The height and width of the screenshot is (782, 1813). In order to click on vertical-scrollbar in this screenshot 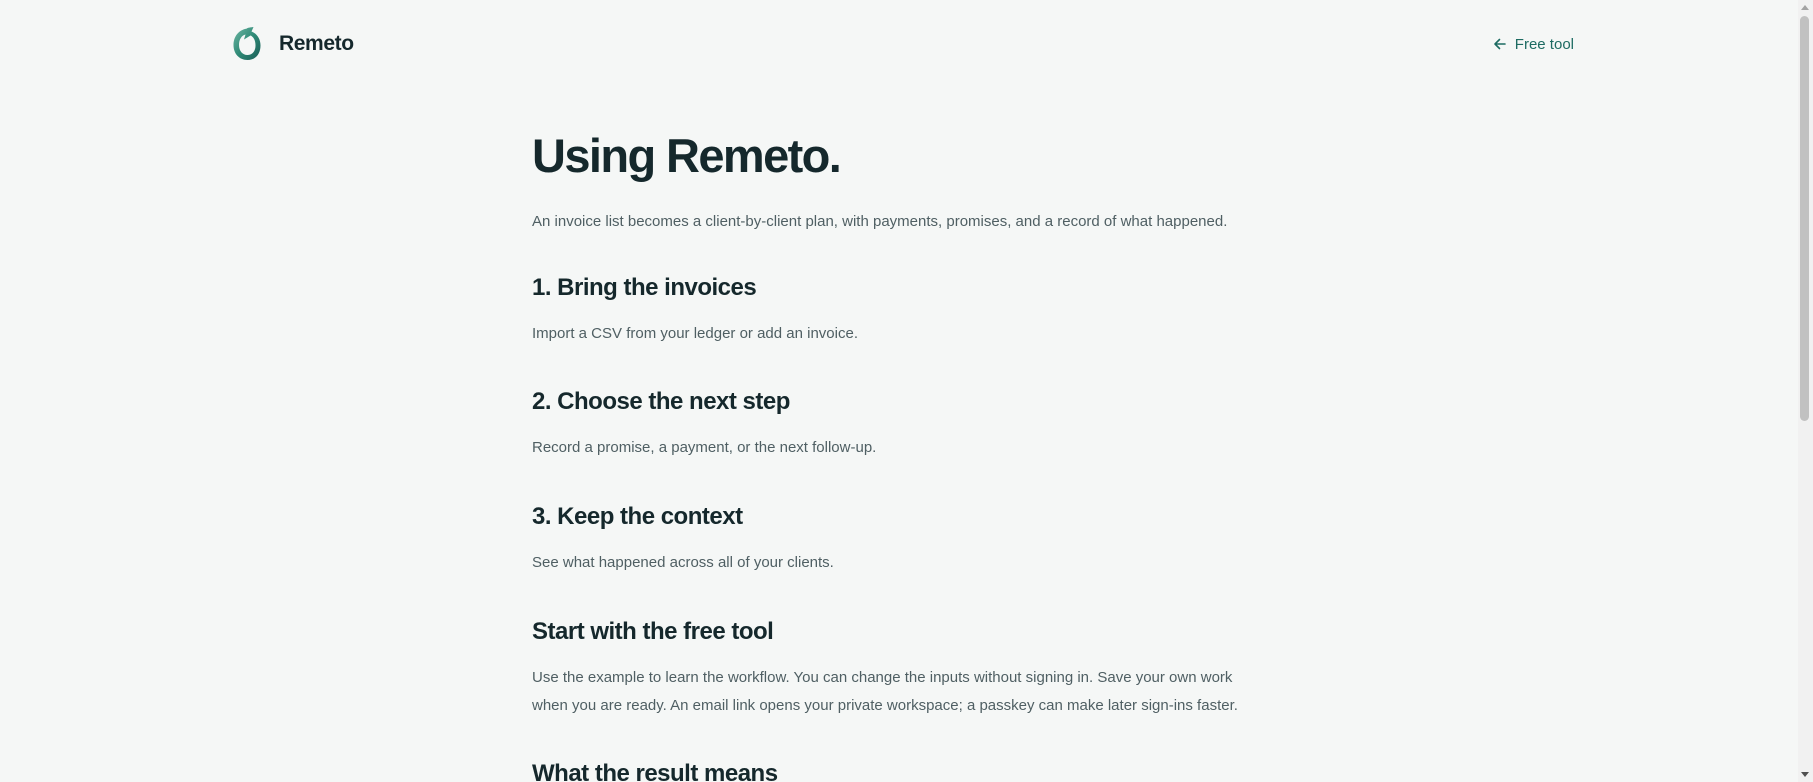, I will do `click(1805, 391)`.